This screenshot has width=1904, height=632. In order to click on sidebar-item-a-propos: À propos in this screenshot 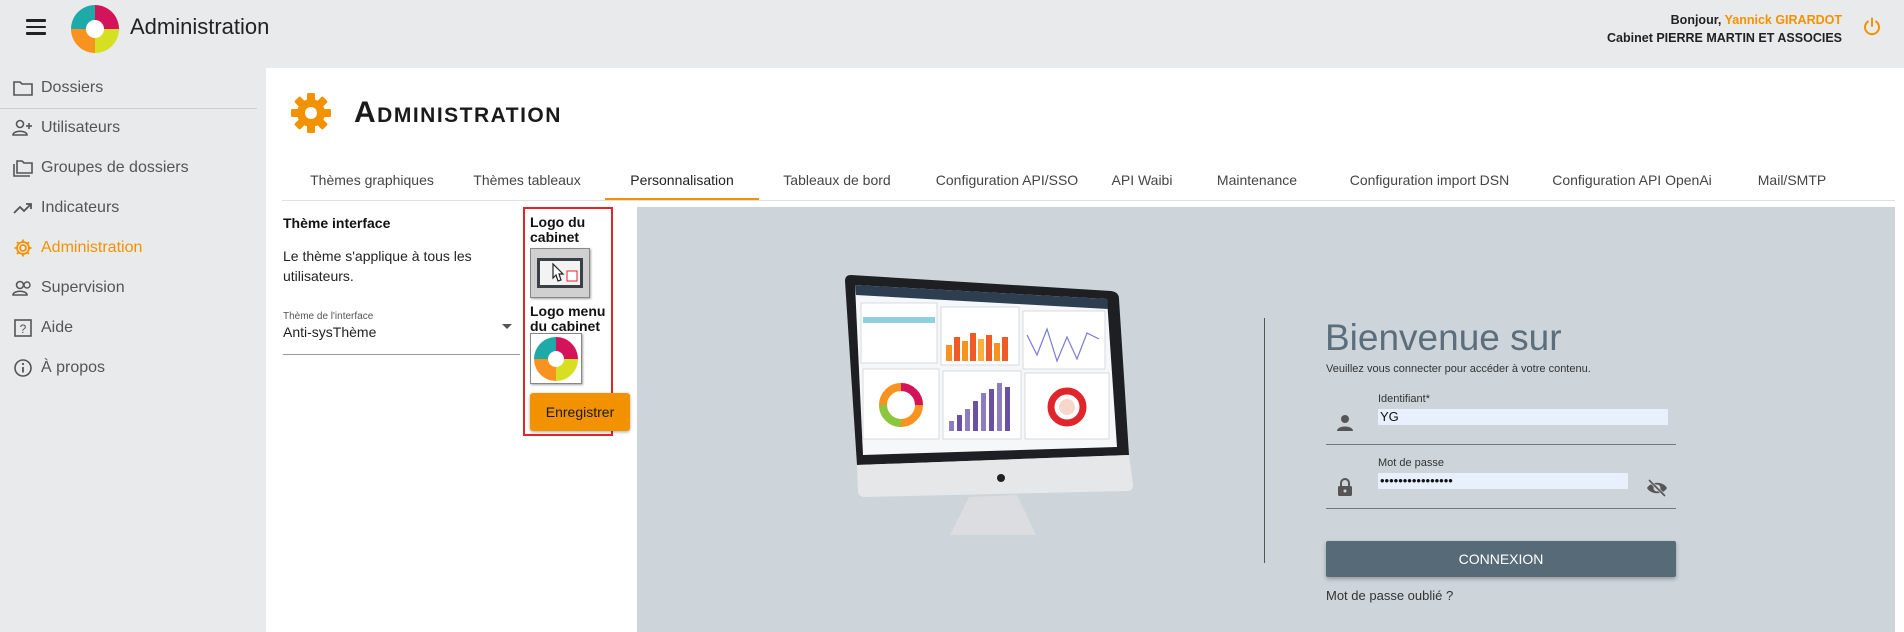, I will do `click(133, 368)`.